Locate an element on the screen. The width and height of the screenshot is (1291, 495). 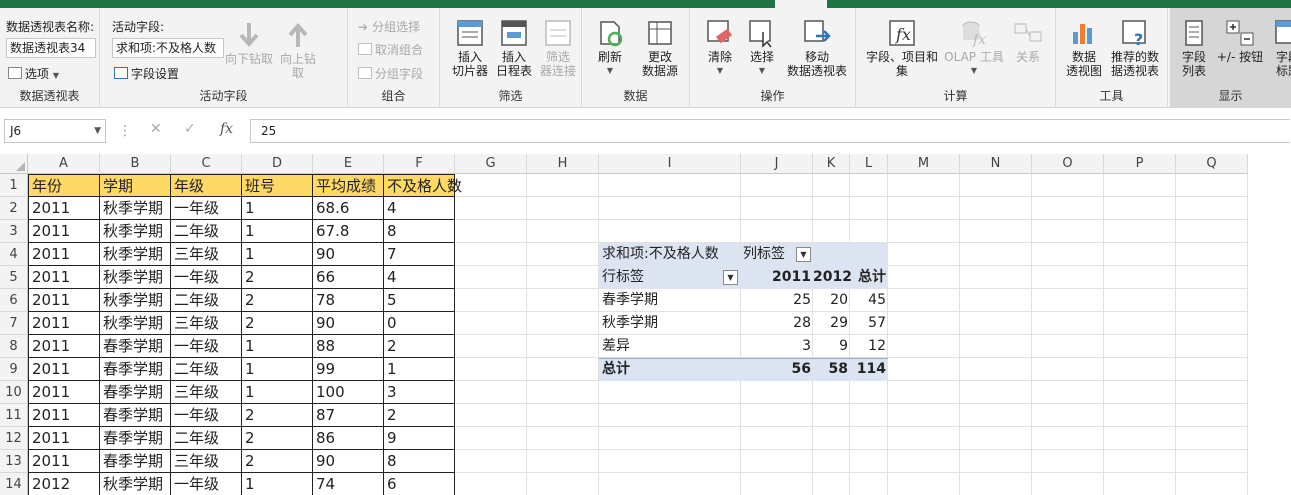
row-header-10: 10 is located at coordinates (14, 392).